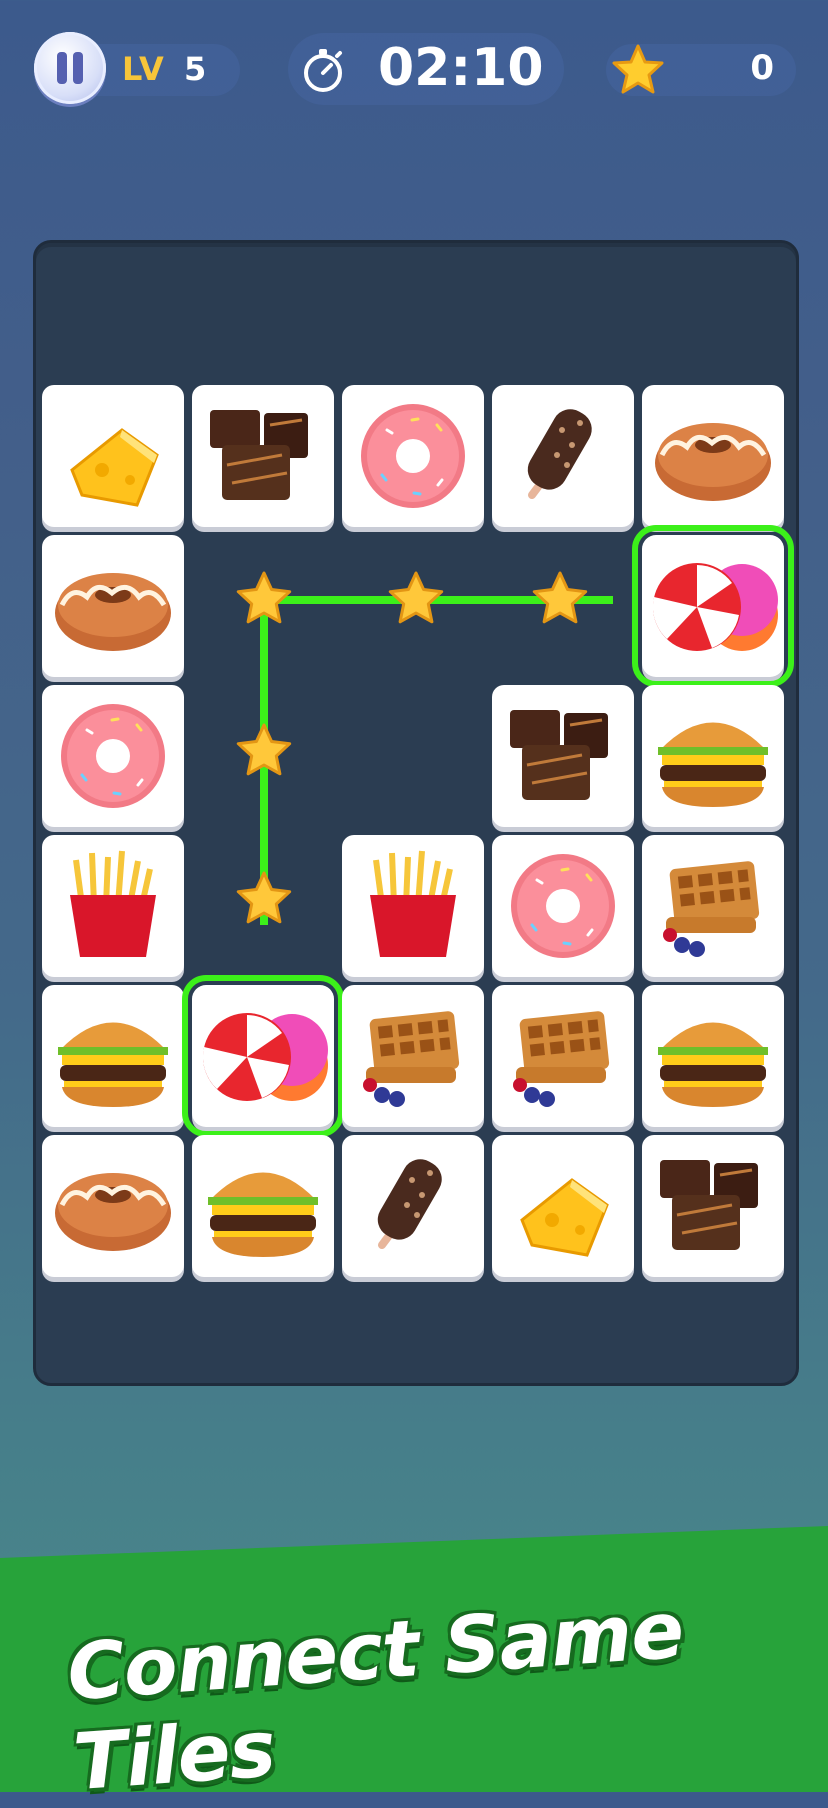 The width and height of the screenshot is (828, 1808). I want to click on star-count: 0, so click(762, 68).